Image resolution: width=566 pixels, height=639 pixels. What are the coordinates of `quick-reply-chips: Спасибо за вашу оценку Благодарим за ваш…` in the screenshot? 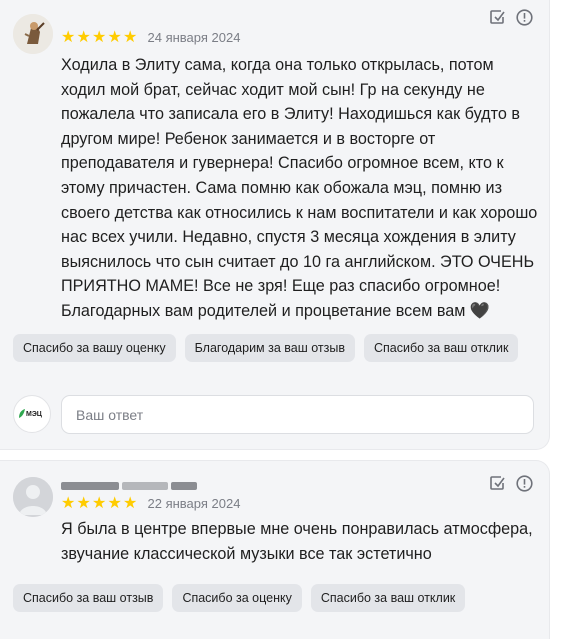 It's located at (270, 348).